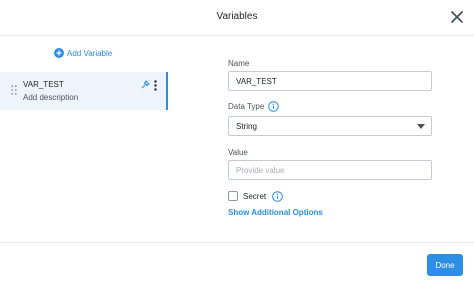 This screenshot has height=287, width=474. I want to click on value-input: Provide value, so click(330, 170).